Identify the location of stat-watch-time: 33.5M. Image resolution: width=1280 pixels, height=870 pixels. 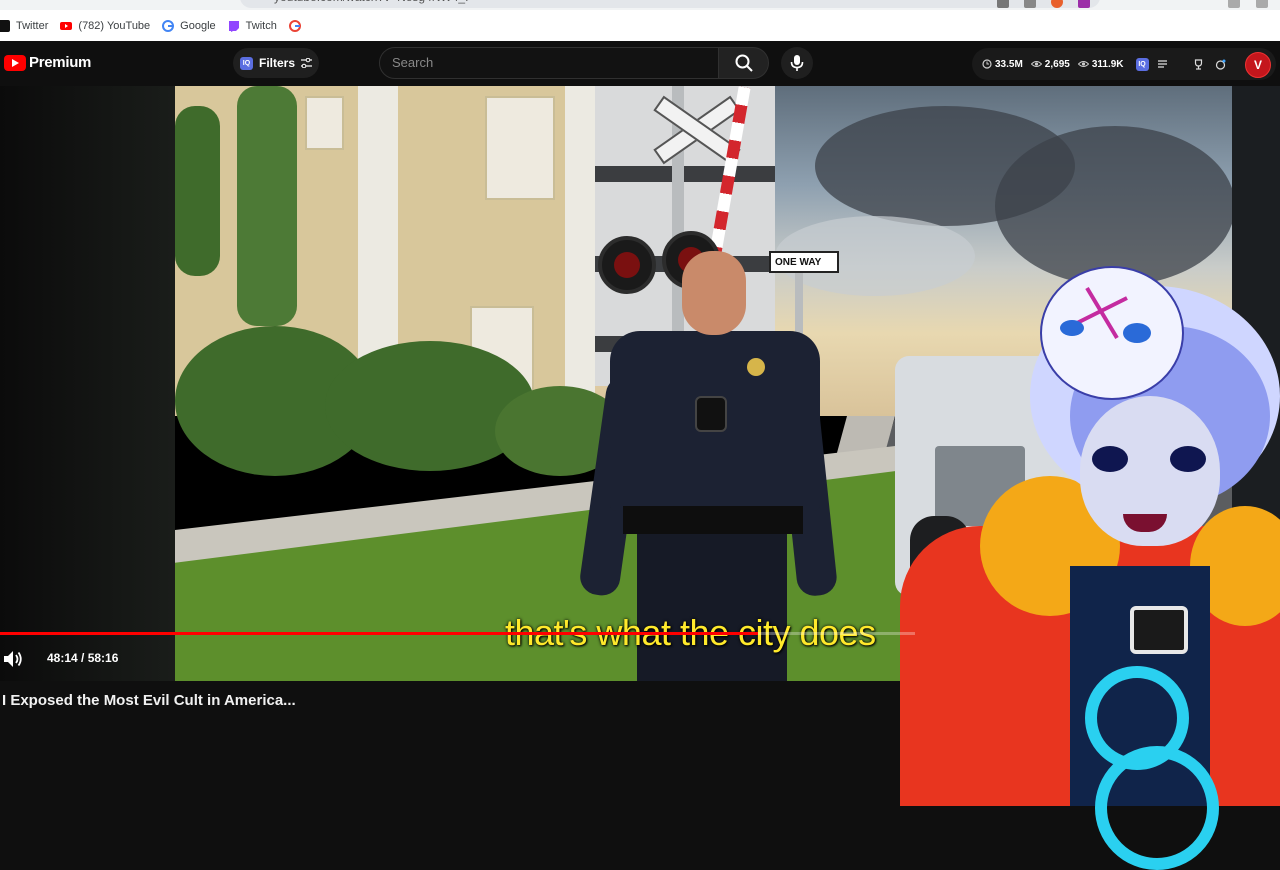
(1002, 64).